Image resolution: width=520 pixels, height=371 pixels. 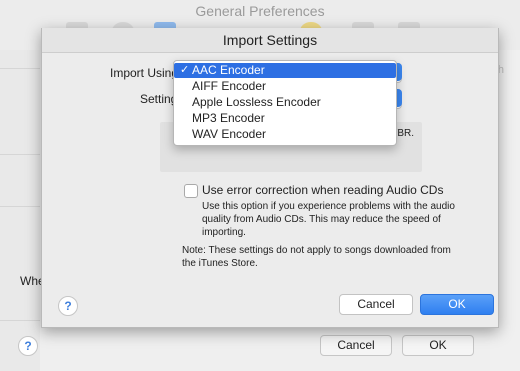 I want to click on side-strip, so click(x=20, y=210).